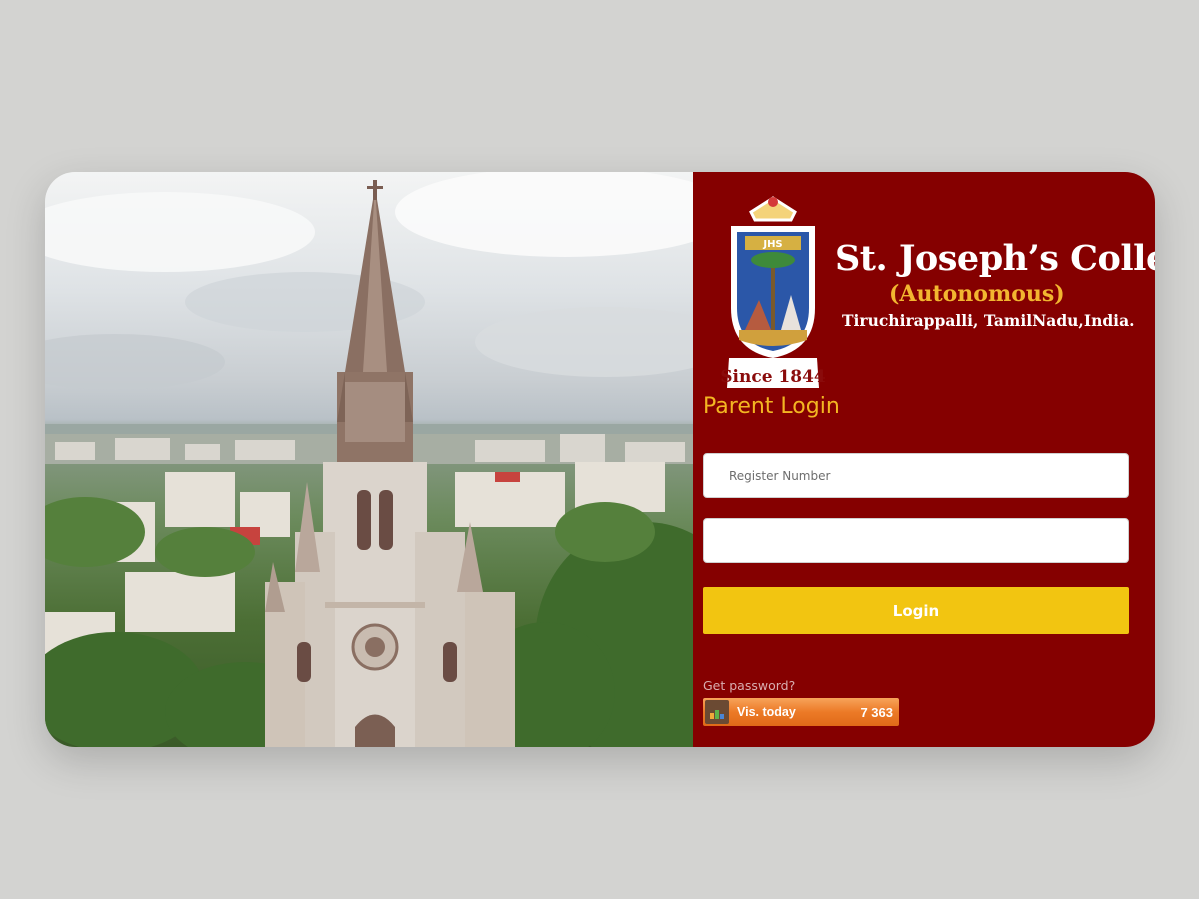  What do you see at coordinates (771, 406) in the screenshot?
I see `login-heading: Parent Login` at bounding box center [771, 406].